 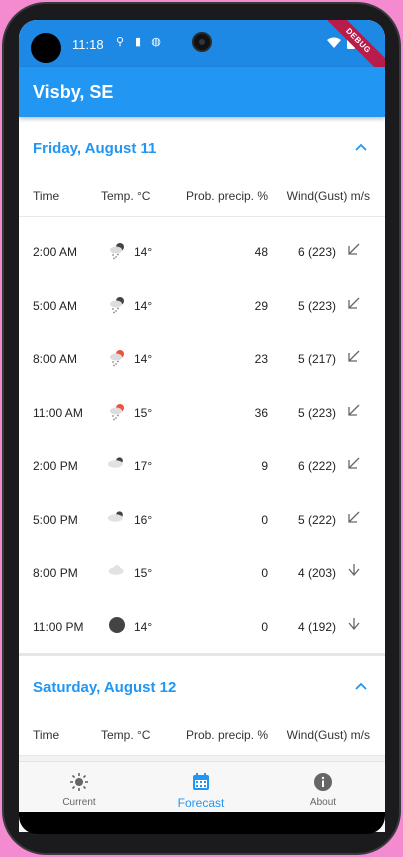 What do you see at coordinates (202, 466) in the screenshot?
I see `forecast-row: 2:00 PM 17° 9 6 (222)` at bounding box center [202, 466].